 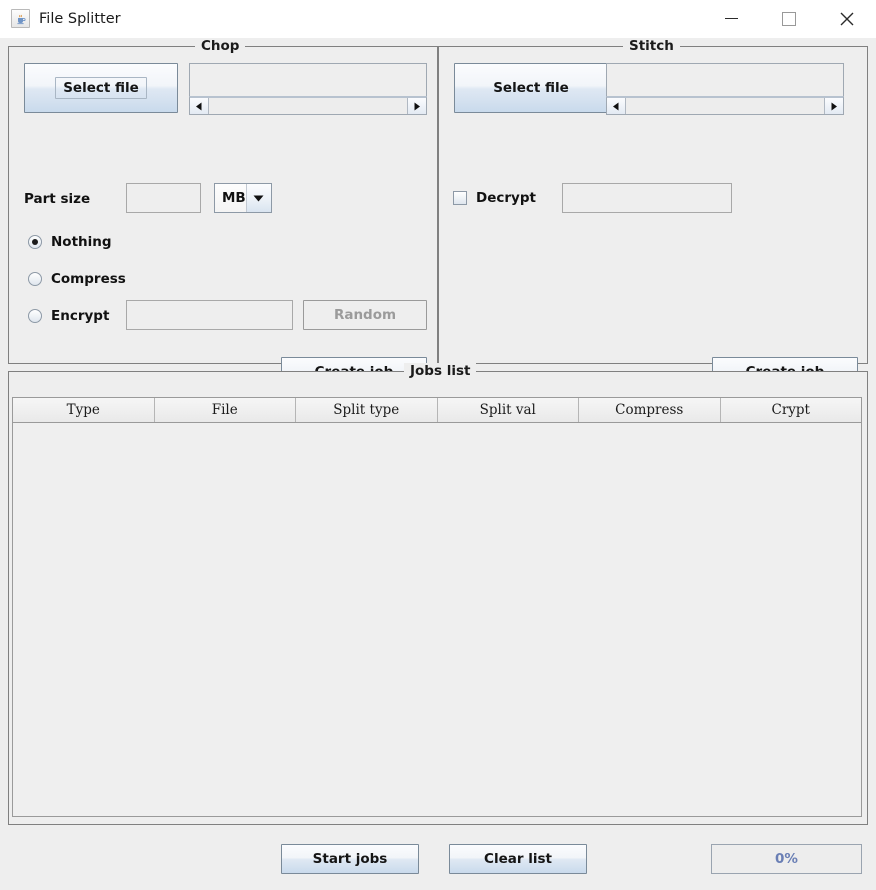 What do you see at coordinates (438, 19) in the screenshot?
I see `window-titlebar: File Splitter` at bounding box center [438, 19].